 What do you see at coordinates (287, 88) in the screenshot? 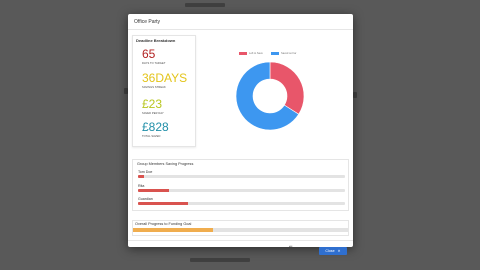
I see `donut-slice-left-to-save` at bounding box center [287, 88].